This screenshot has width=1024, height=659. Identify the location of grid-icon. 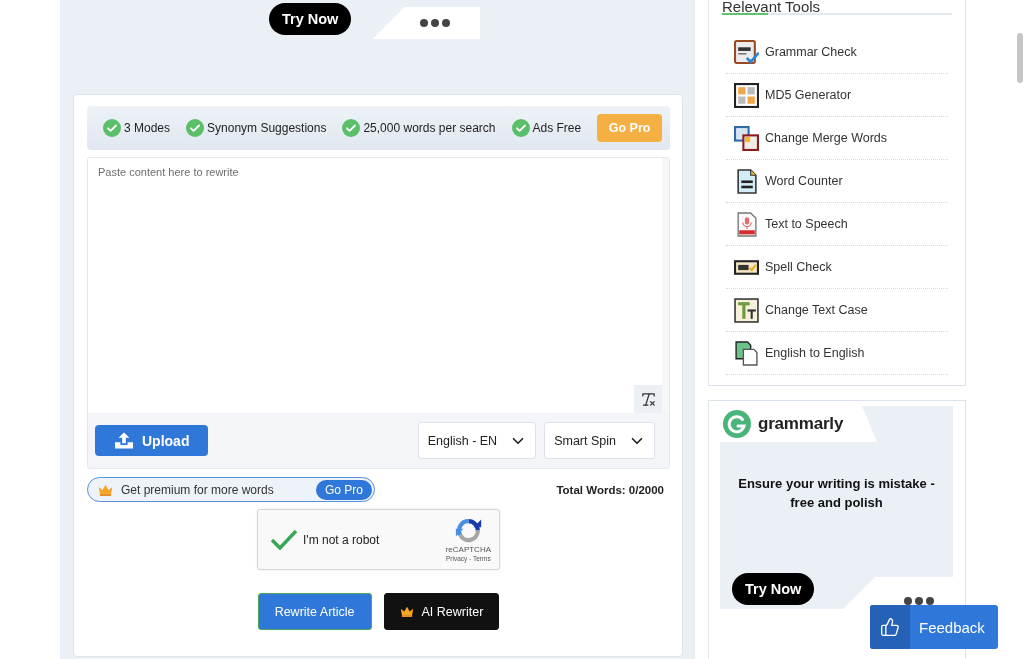
(746, 95).